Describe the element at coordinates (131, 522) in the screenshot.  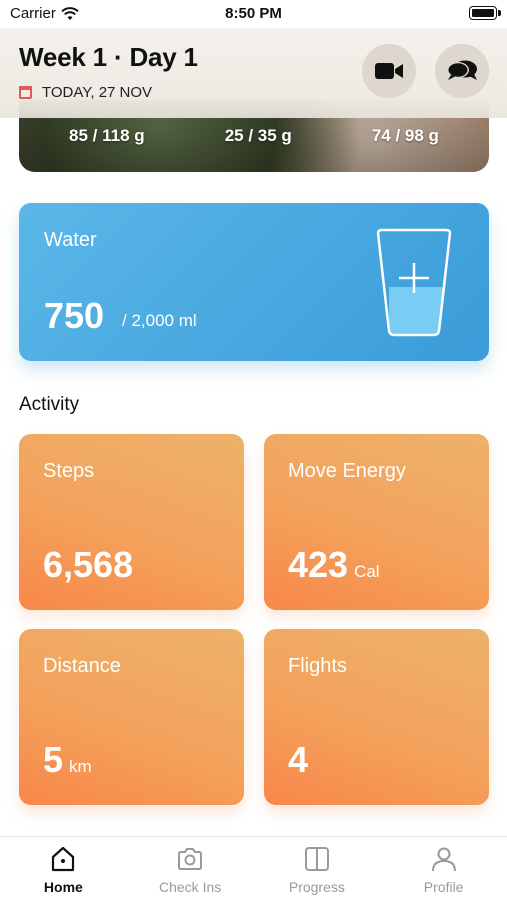
I see `steps-card: Steps 6,568` at that location.